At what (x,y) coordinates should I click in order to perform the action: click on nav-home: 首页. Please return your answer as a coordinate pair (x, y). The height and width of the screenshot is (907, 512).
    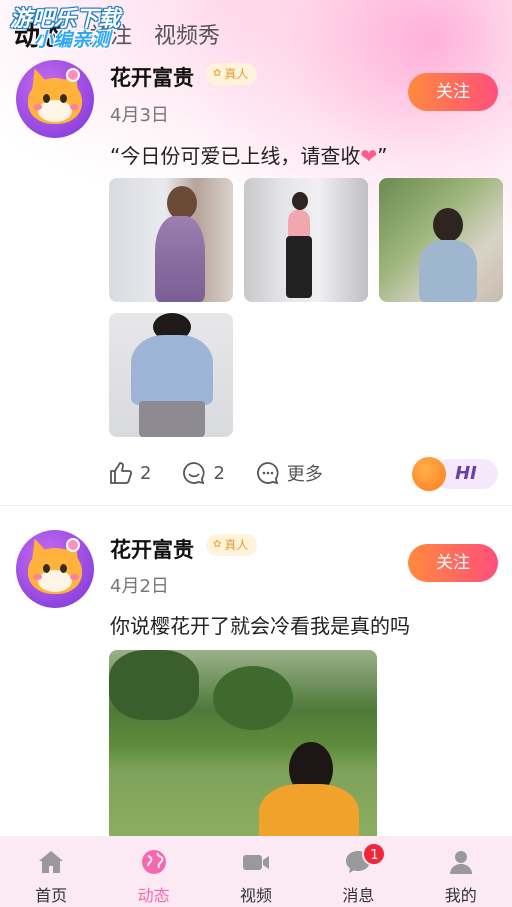
    Looking at the image, I should click on (51, 876).